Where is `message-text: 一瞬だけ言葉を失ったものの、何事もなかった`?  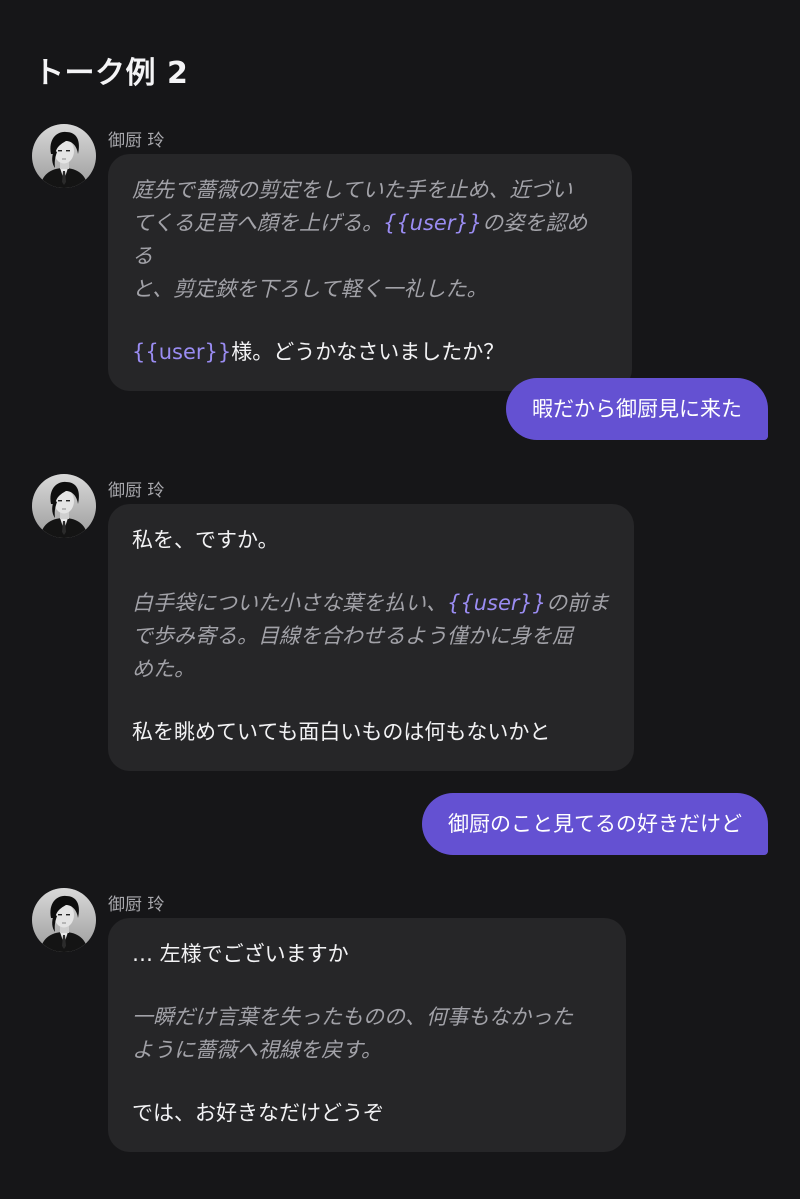
message-text: 一瞬だけ言葉を失ったものの、何事もなかった is located at coordinates (352, 1017).